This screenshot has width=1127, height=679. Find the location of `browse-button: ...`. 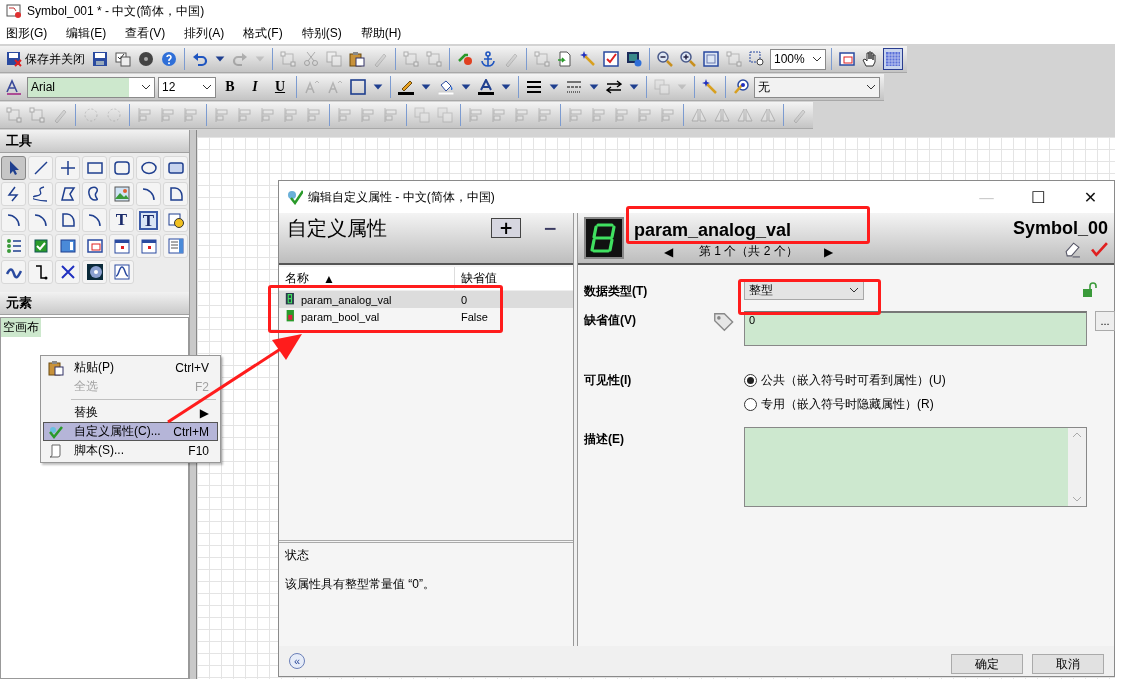

browse-button: ... is located at coordinates (1105, 321).